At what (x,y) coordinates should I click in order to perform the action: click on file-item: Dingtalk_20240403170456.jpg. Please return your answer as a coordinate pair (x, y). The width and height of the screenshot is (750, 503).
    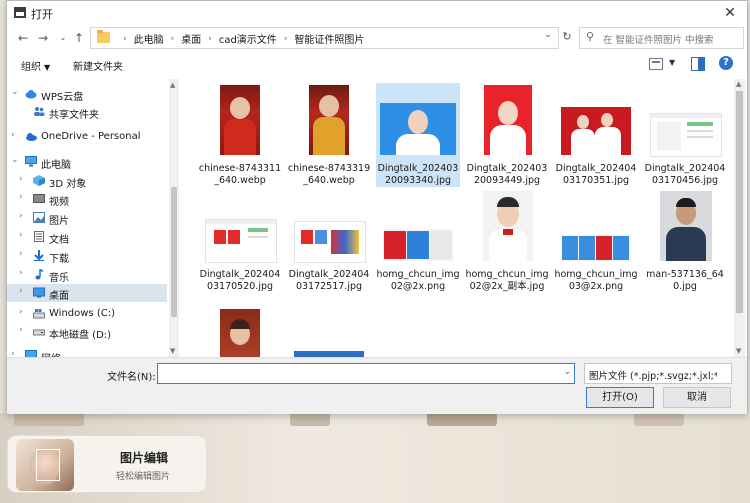
    Looking at the image, I should click on (685, 135).